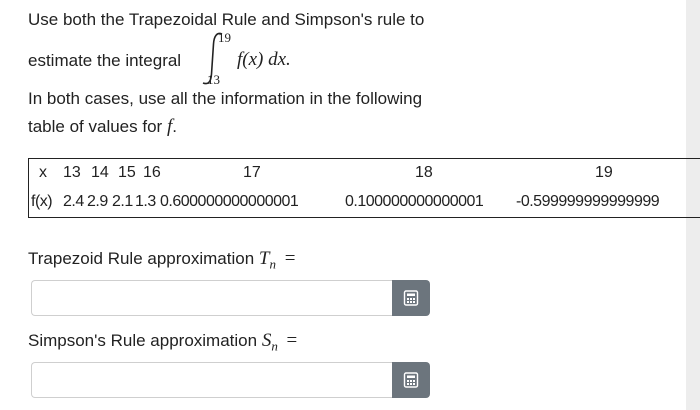  What do you see at coordinates (73, 201) in the screenshot?
I see `table-cell-fx: 2.4` at bounding box center [73, 201].